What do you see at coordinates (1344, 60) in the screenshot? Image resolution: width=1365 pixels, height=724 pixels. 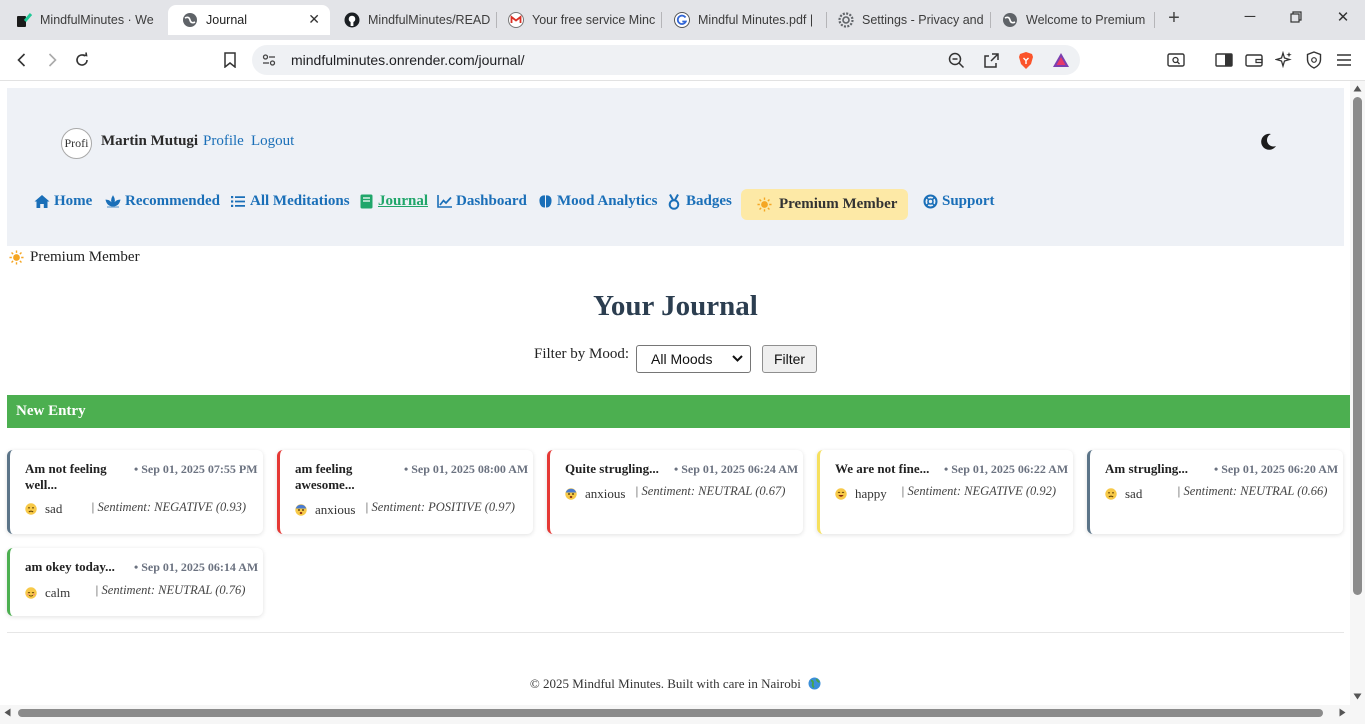 I see `menu-icon` at bounding box center [1344, 60].